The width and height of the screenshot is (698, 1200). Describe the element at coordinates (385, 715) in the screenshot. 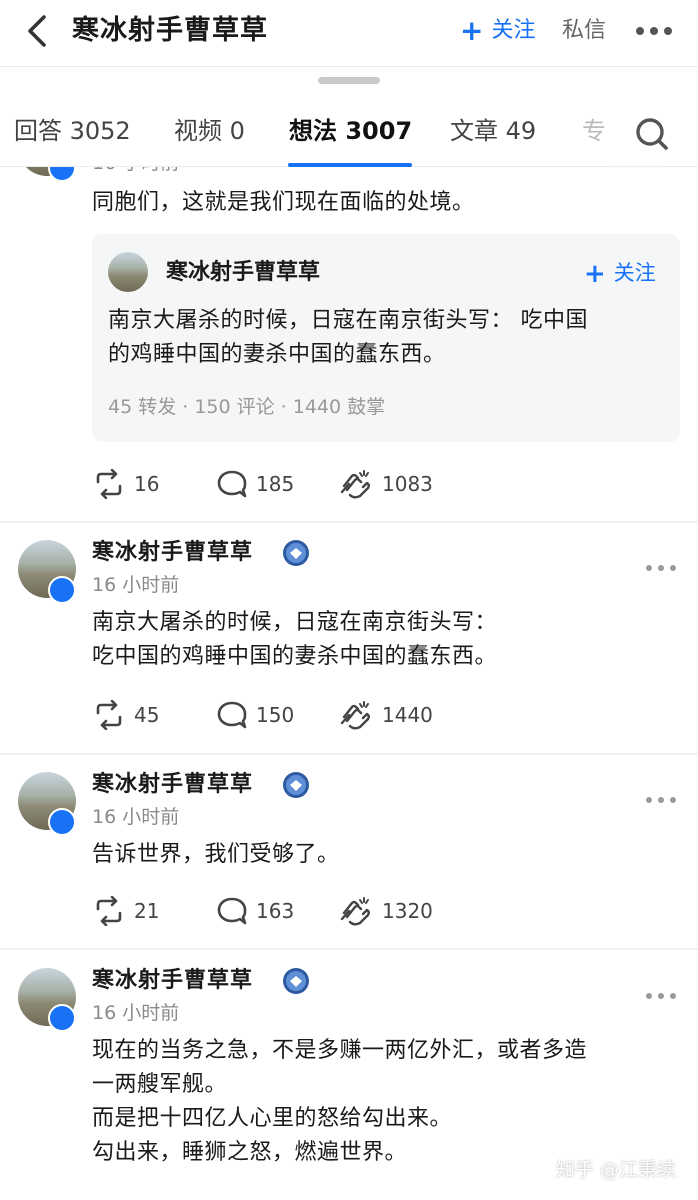

I see `clap-button: 1440` at that location.